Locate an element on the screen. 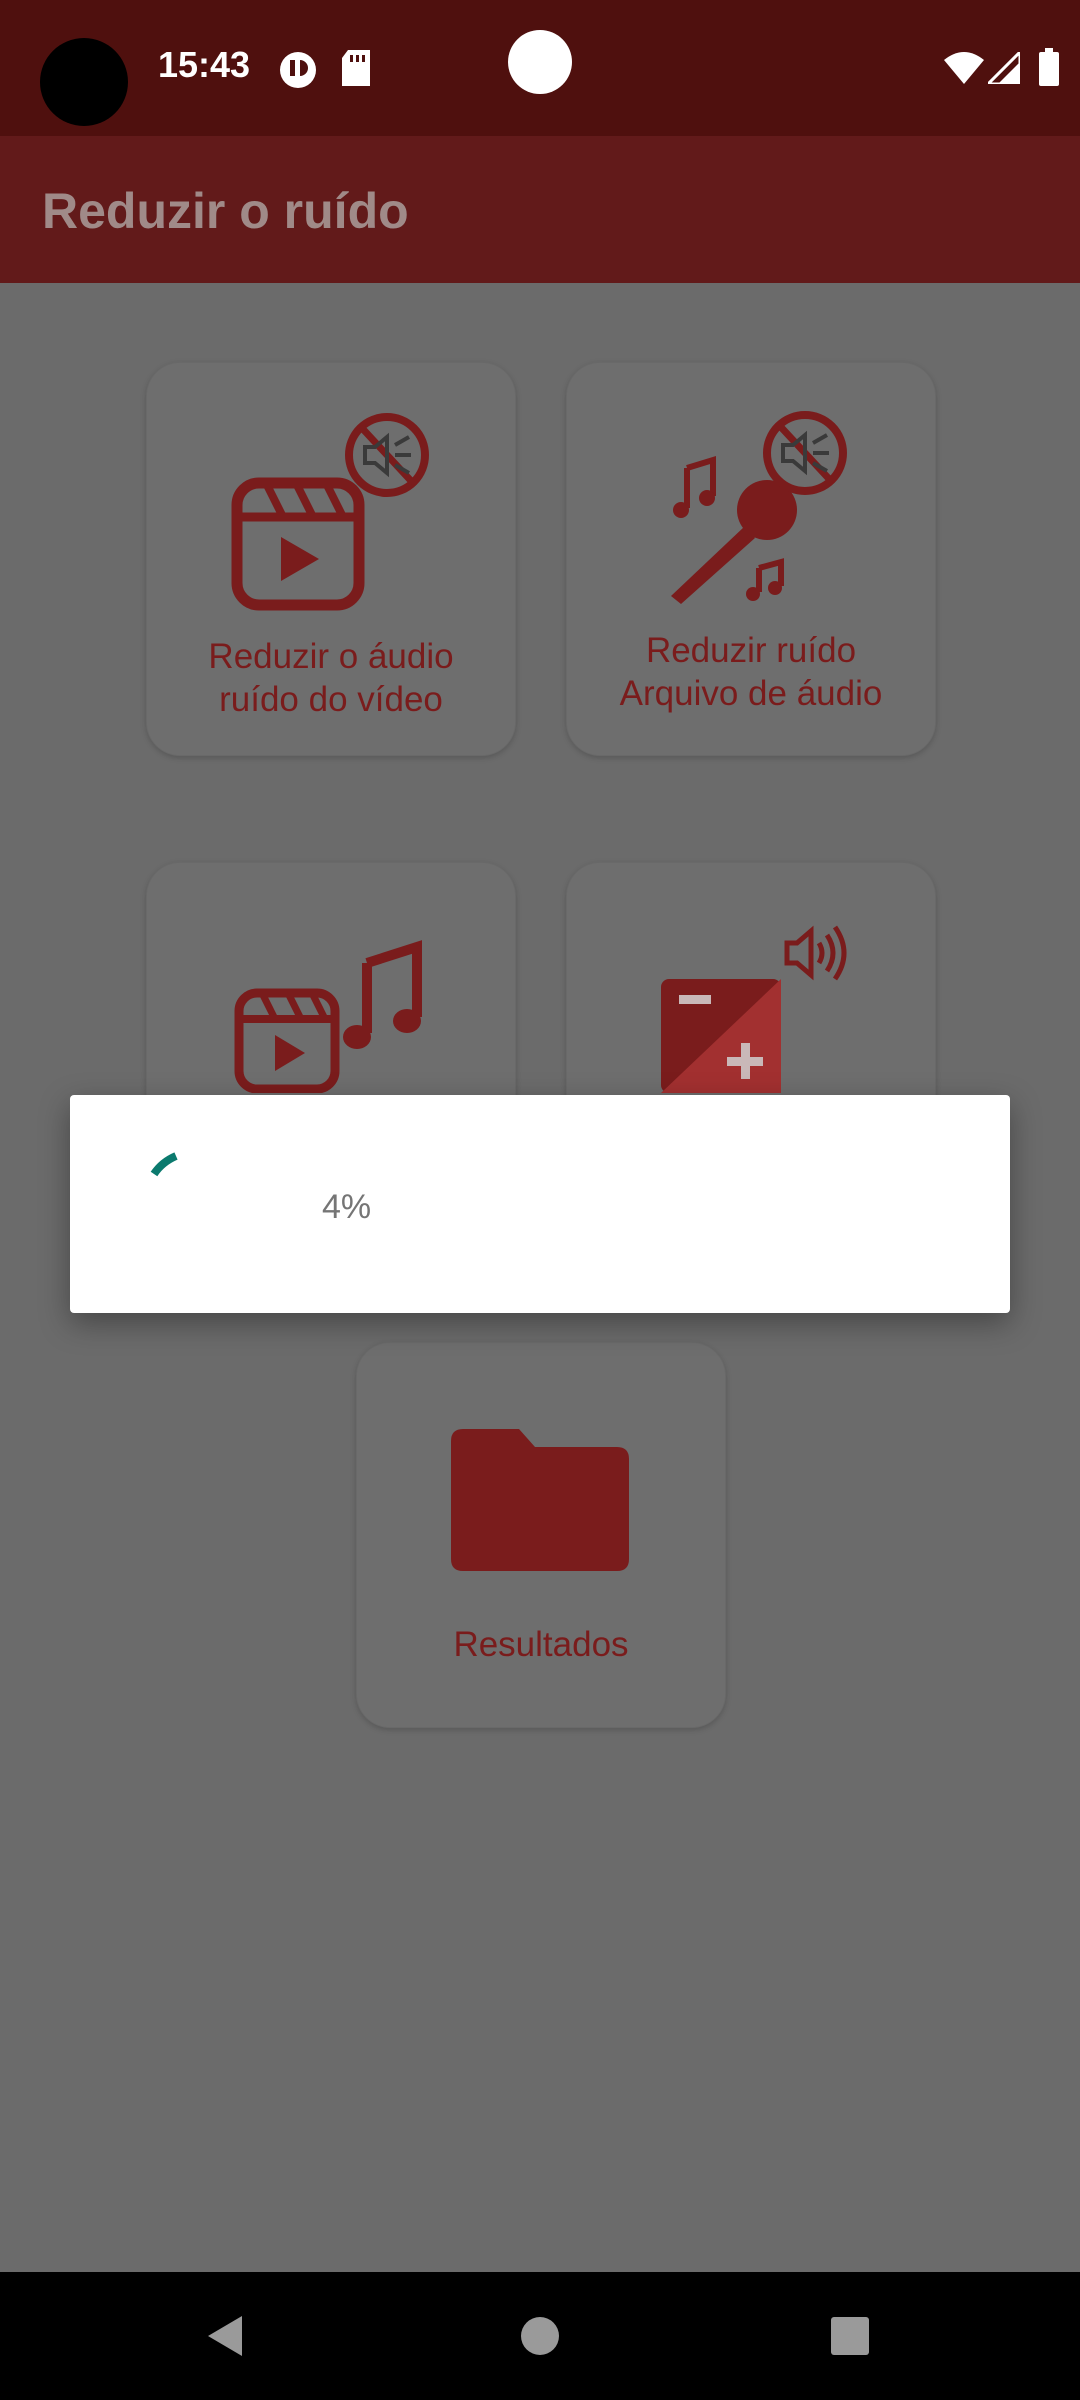  card-label: Resultados is located at coordinates (541, 1644).